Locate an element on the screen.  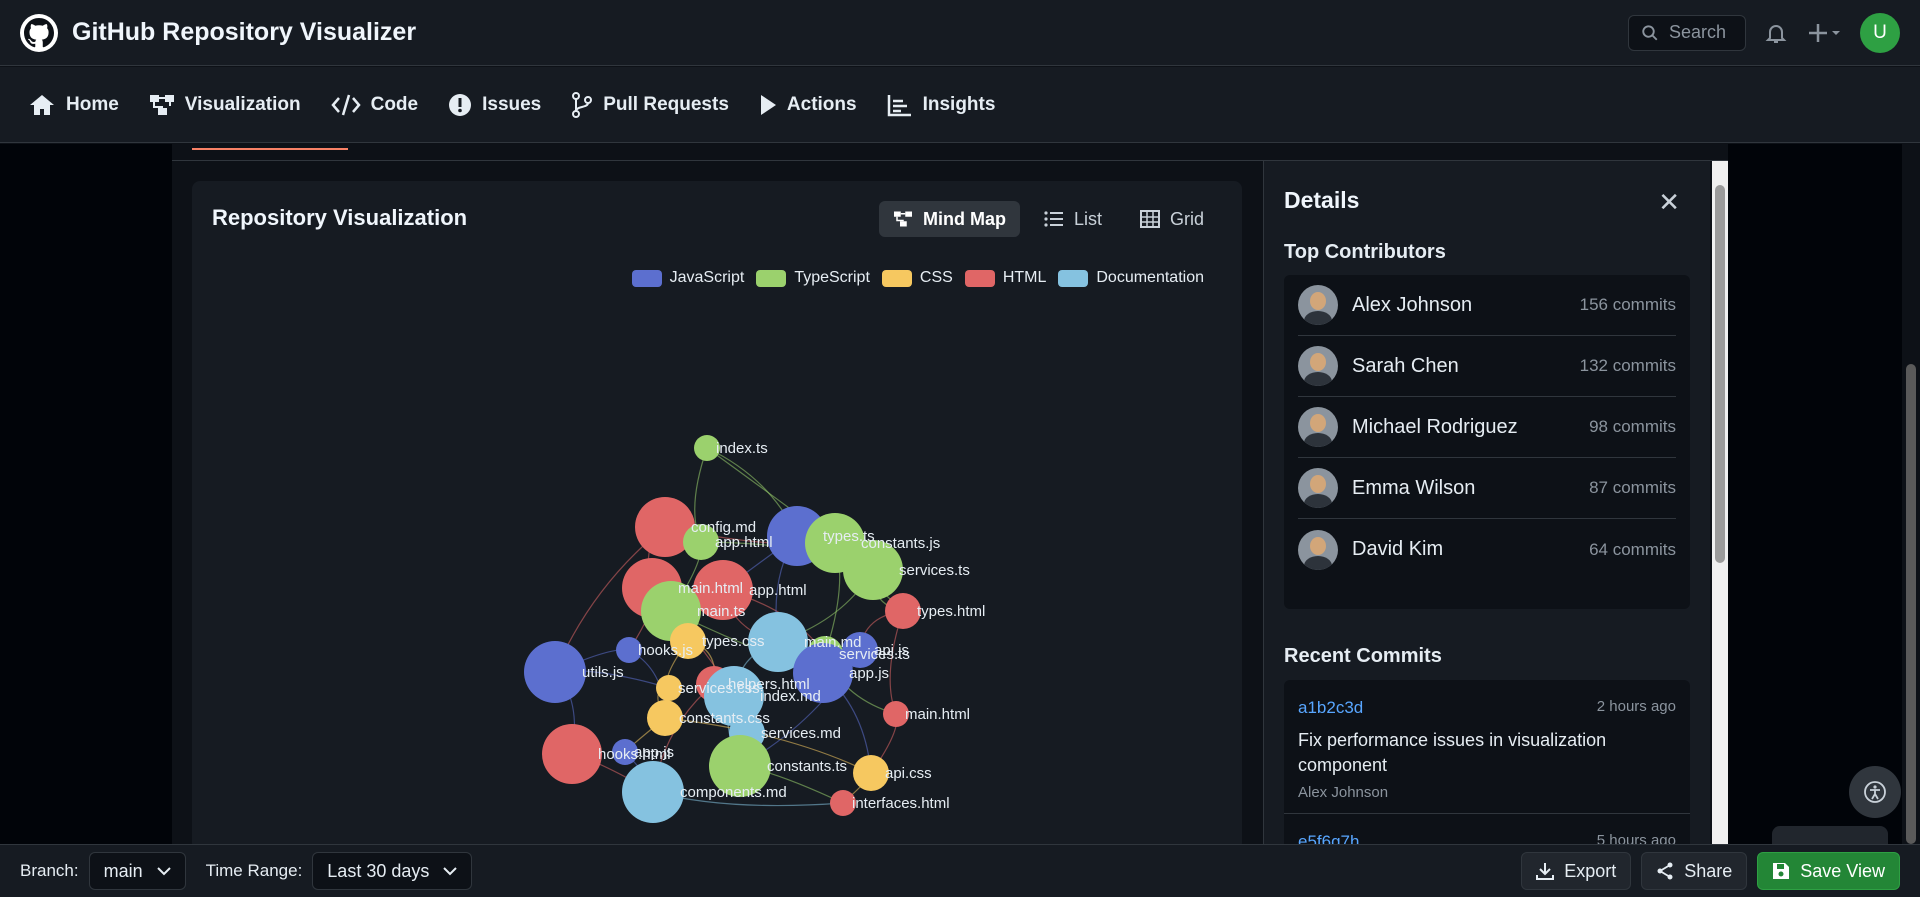
play-icon is located at coordinates (768, 104).